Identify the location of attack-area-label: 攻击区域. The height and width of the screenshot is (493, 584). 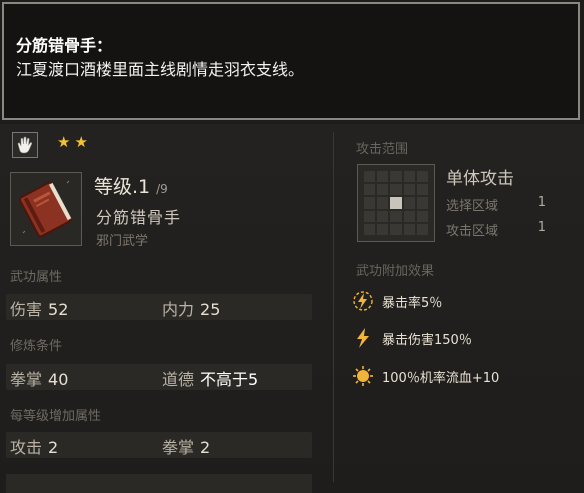
(472, 231).